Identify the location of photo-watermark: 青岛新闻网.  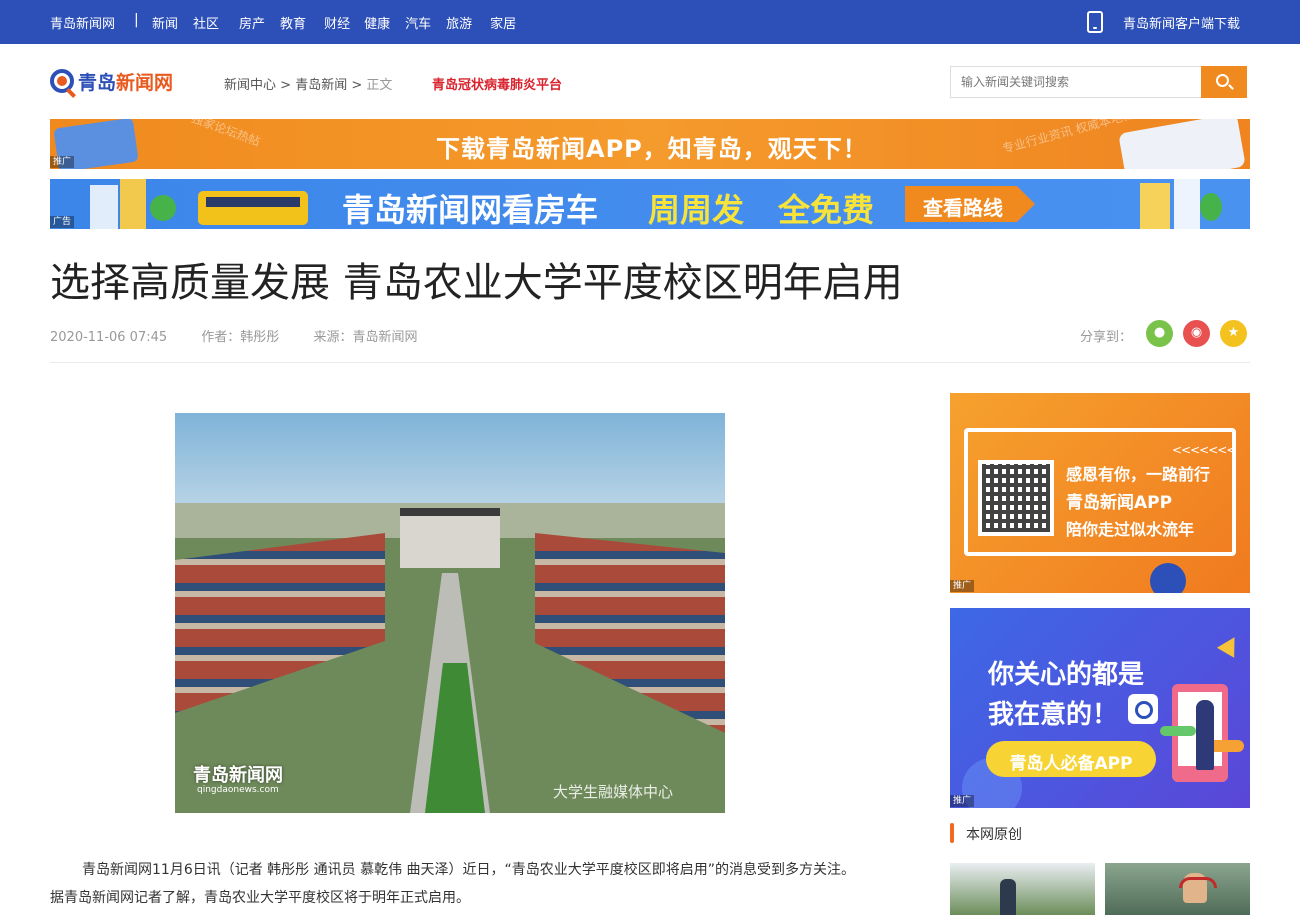
(238, 775).